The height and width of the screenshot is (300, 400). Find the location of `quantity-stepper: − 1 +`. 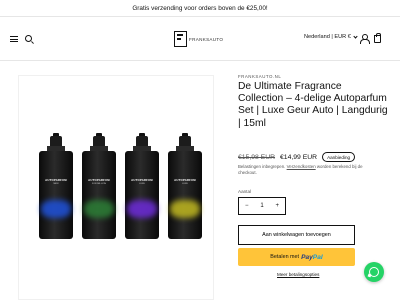

quantity-stepper: − 1 + is located at coordinates (262, 206).